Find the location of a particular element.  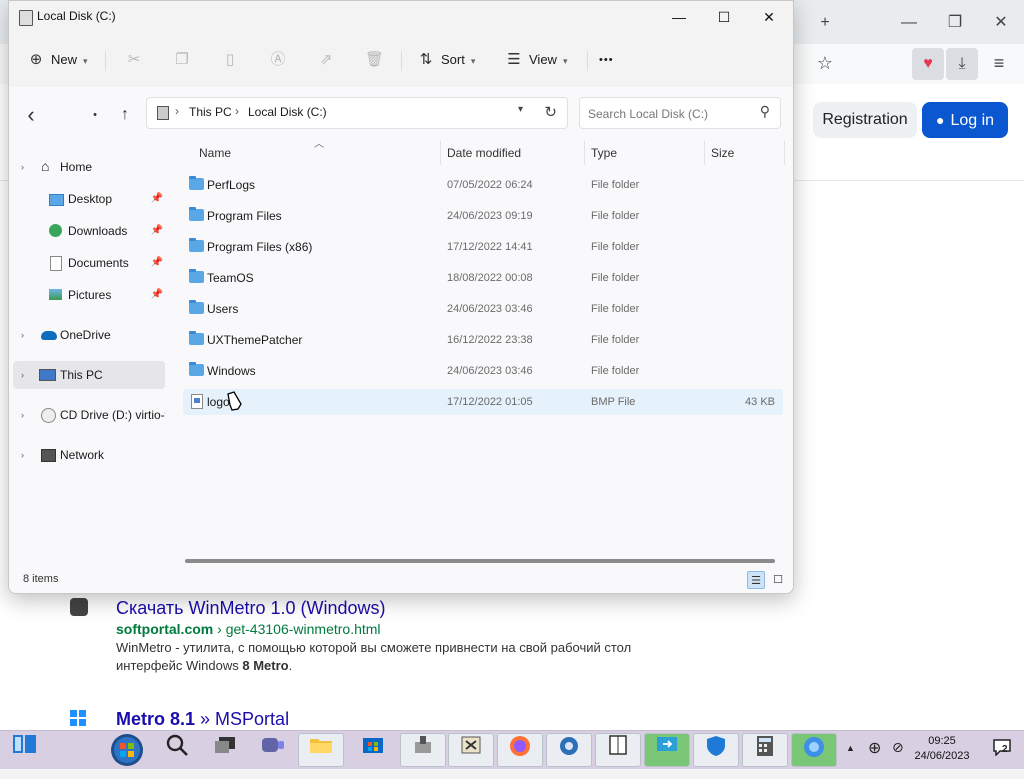

address-bar: › This PC › Local Disk (C:) ▾ ↻ is located at coordinates (357, 113).